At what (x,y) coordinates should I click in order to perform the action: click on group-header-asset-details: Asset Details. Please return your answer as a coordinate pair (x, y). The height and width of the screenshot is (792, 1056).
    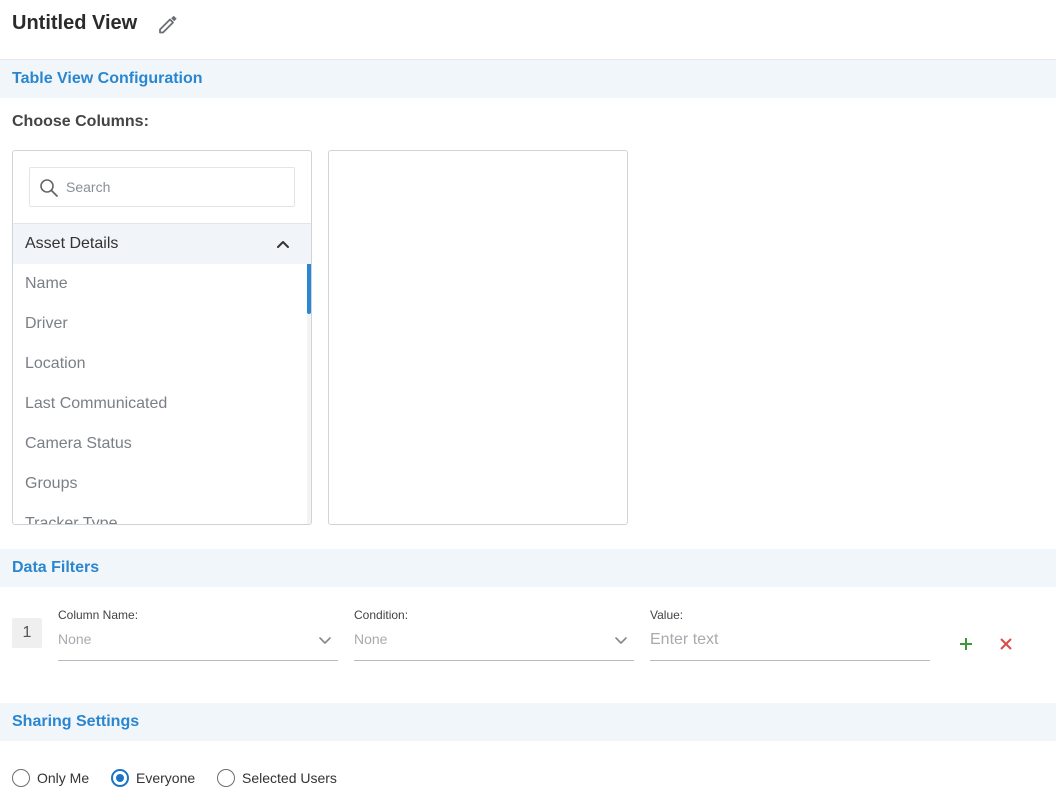
    Looking at the image, I should click on (162, 244).